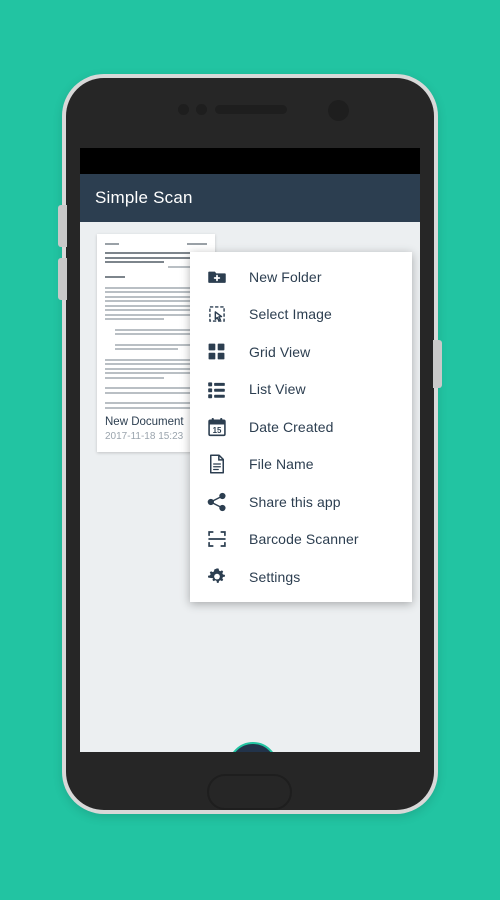 This screenshot has width=500, height=900. Describe the element at coordinates (62, 226) in the screenshot. I see `volume-up-button` at that location.